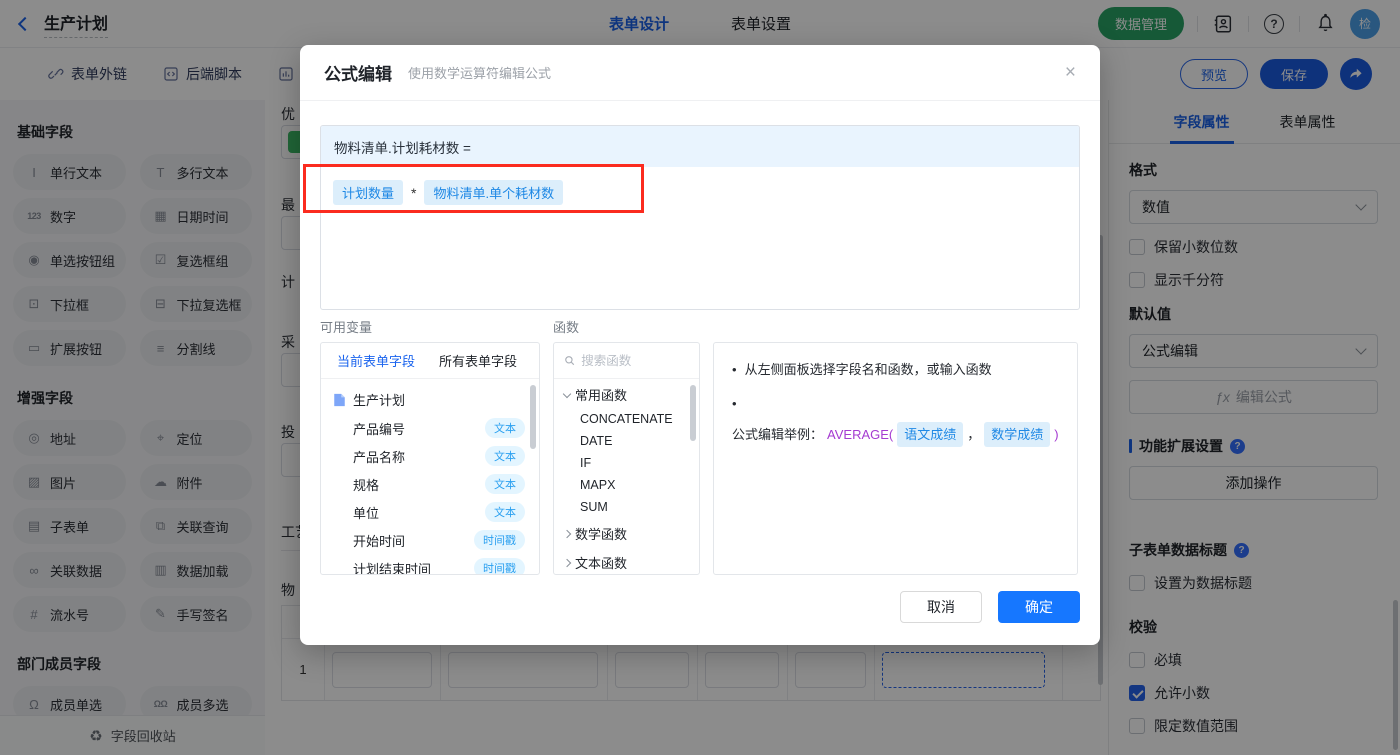 The height and width of the screenshot is (755, 1400). I want to click on formula-expression: 计划数量 * 物料清单.单个耗材数, so click(700, 192).